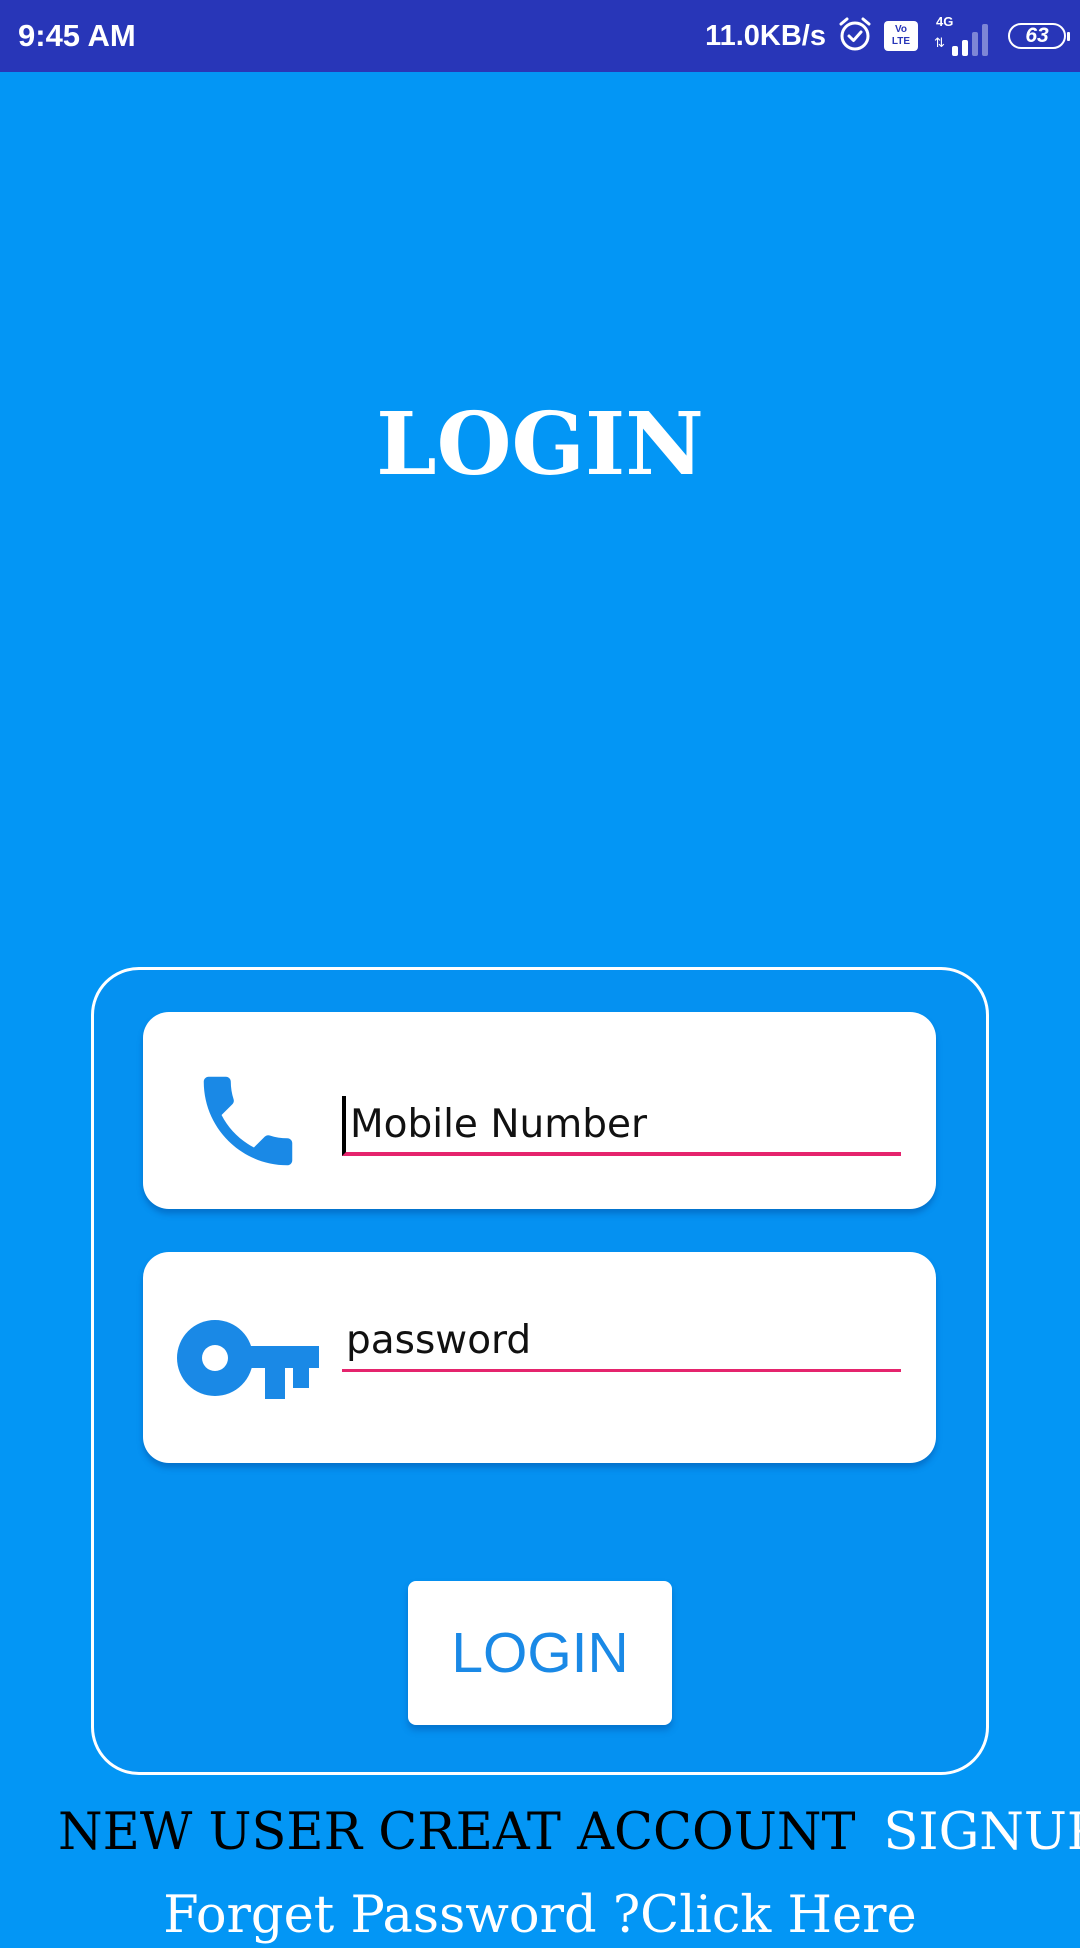 The width and height of the screenshot is (1080, 1948). What do you see at coordinates (765, 35) in the screenshot?
I see `network-speed: 11.0KB/s` at bounding box center [765, 35].